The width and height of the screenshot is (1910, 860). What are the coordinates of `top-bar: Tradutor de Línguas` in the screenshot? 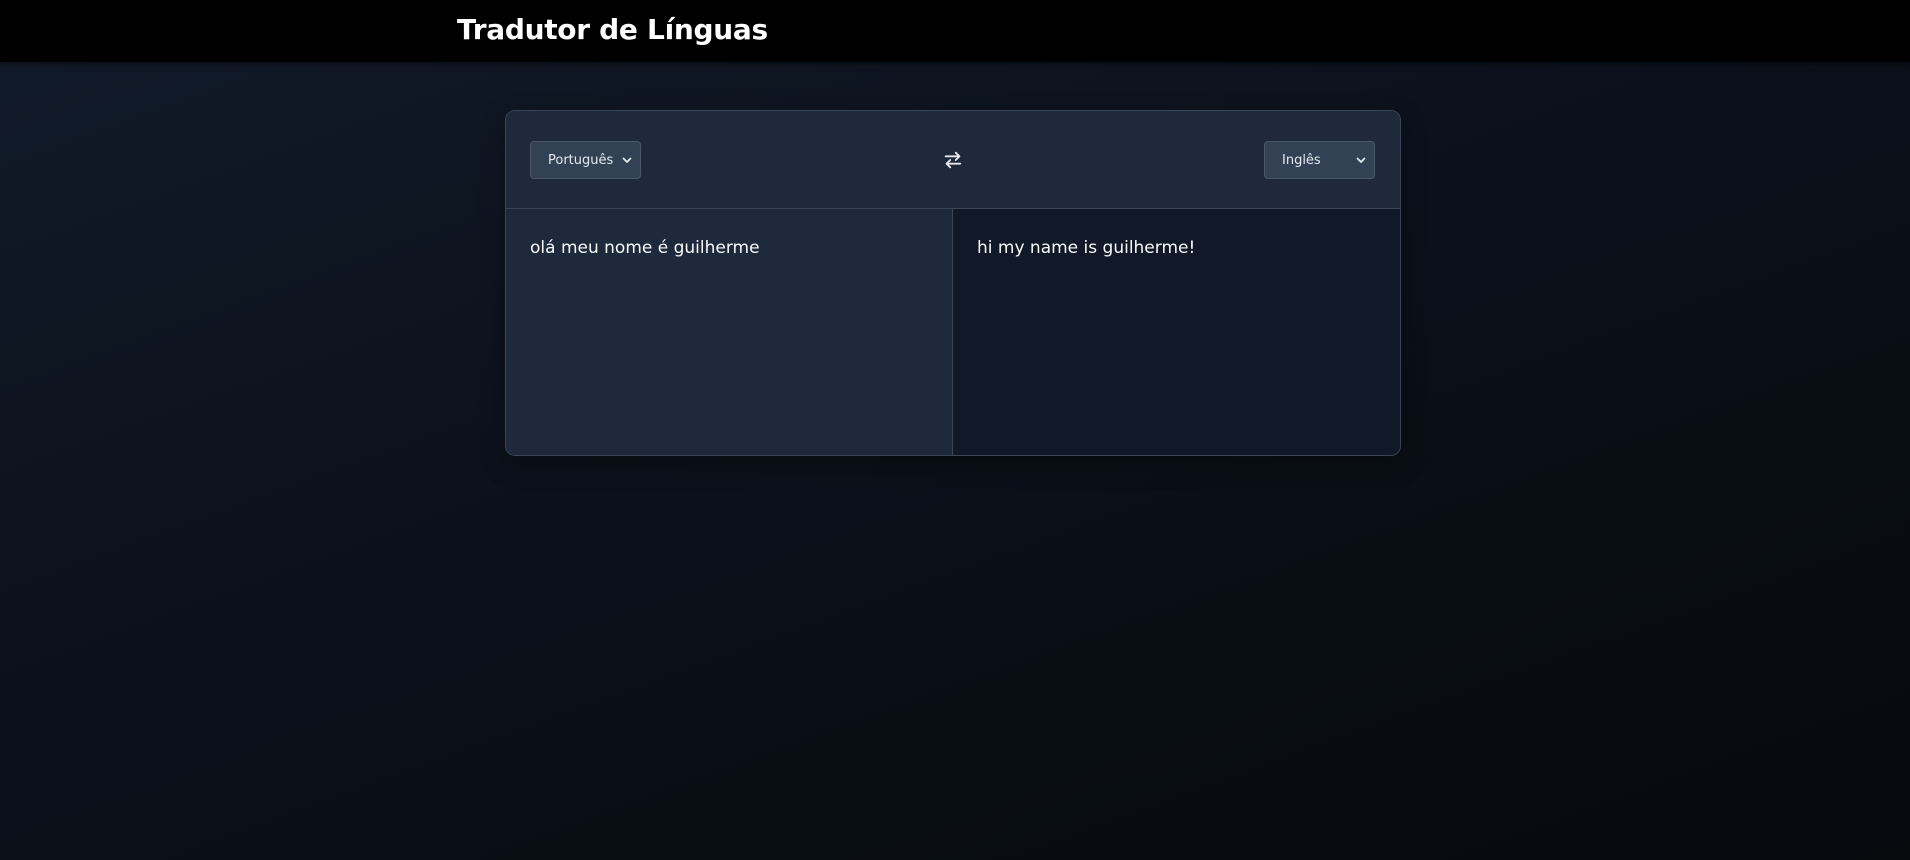 It's located at (955, 31).